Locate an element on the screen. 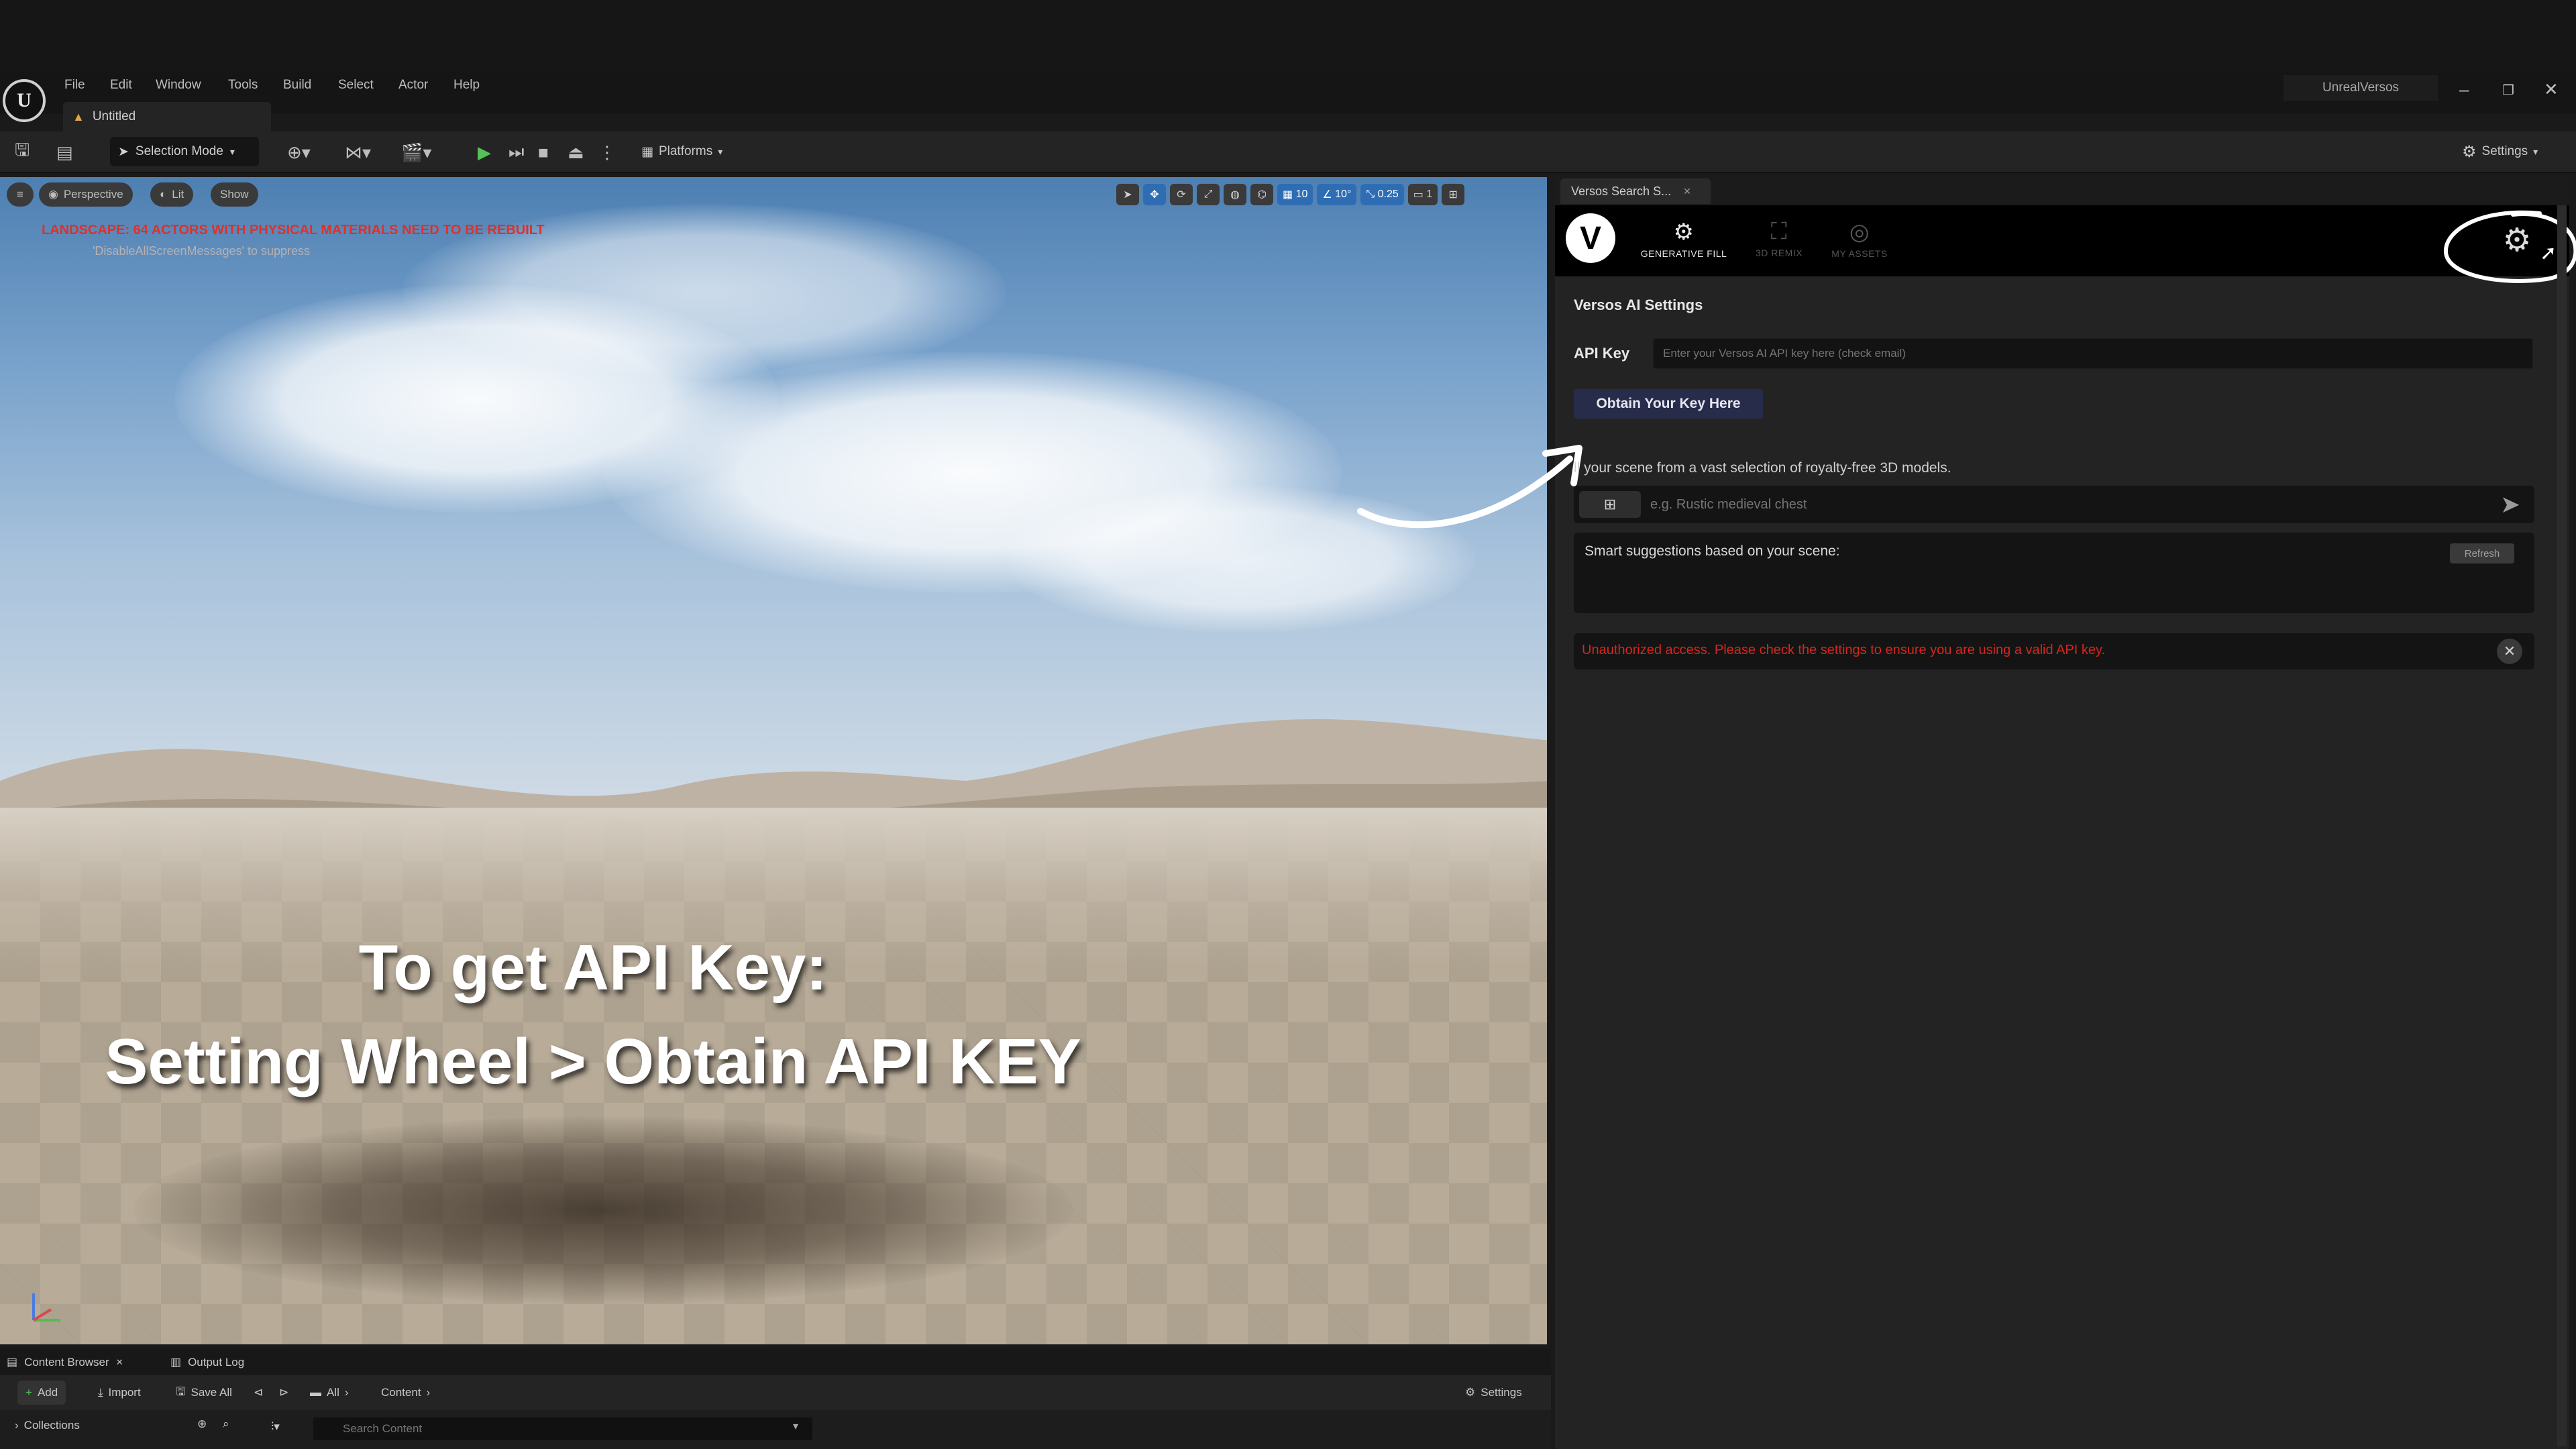  eject-icon: ⏏ is located at coordinates (576, 152).